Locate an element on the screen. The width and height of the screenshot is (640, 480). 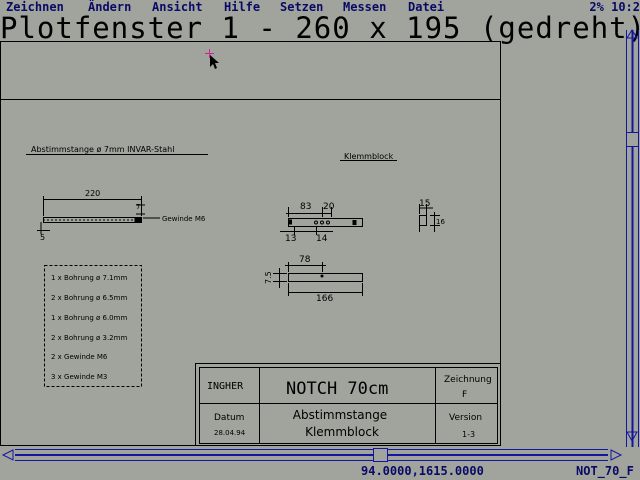
horizontal-scroll-thumb is located at coordinates (380, 455).